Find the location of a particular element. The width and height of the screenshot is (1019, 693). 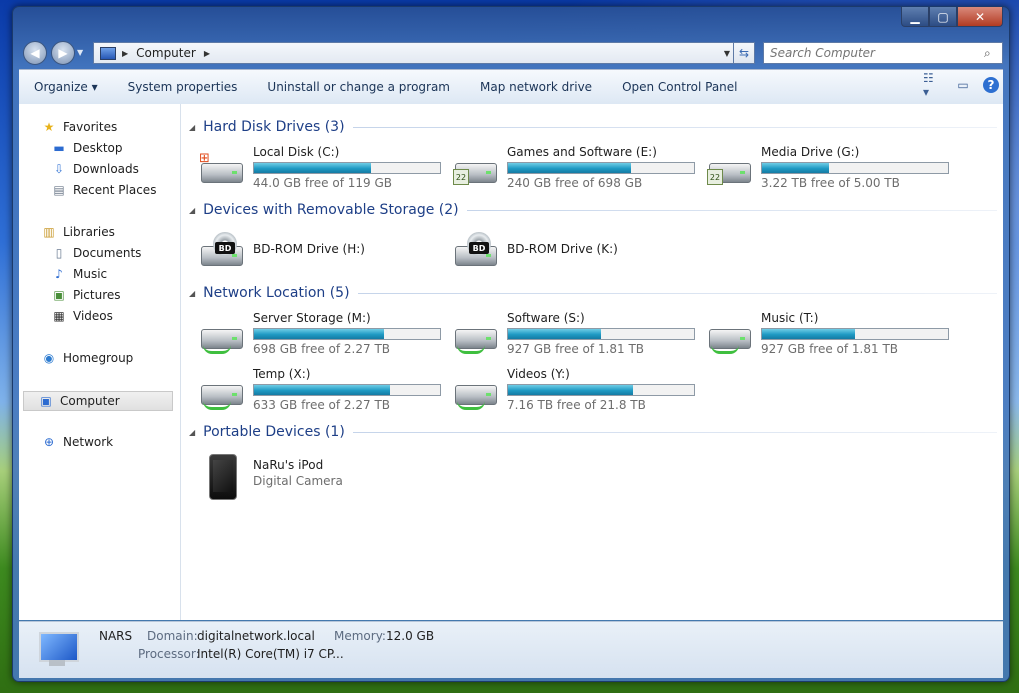

drive-g-name: Media Drive (G:) is located at coordinates (810, 152).